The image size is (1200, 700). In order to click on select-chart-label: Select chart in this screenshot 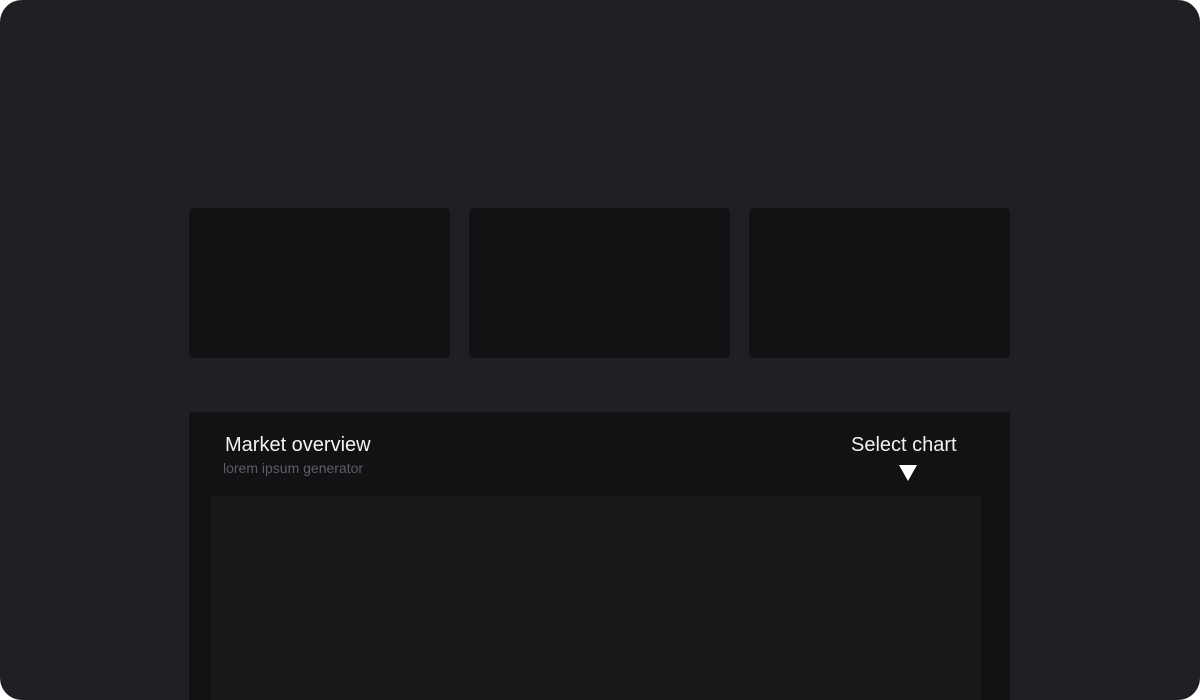, I will do `click(904, 445)`.